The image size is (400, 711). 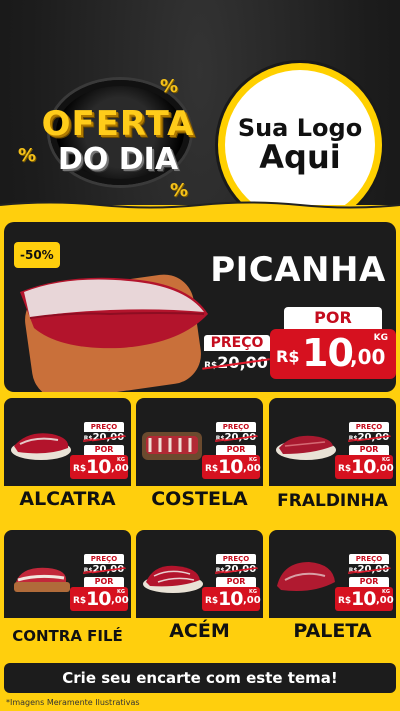 What do you see at coordinates (199, 631) in the screenshot?
I see `product-name: ACÉM` at bounding box center [199, 631].